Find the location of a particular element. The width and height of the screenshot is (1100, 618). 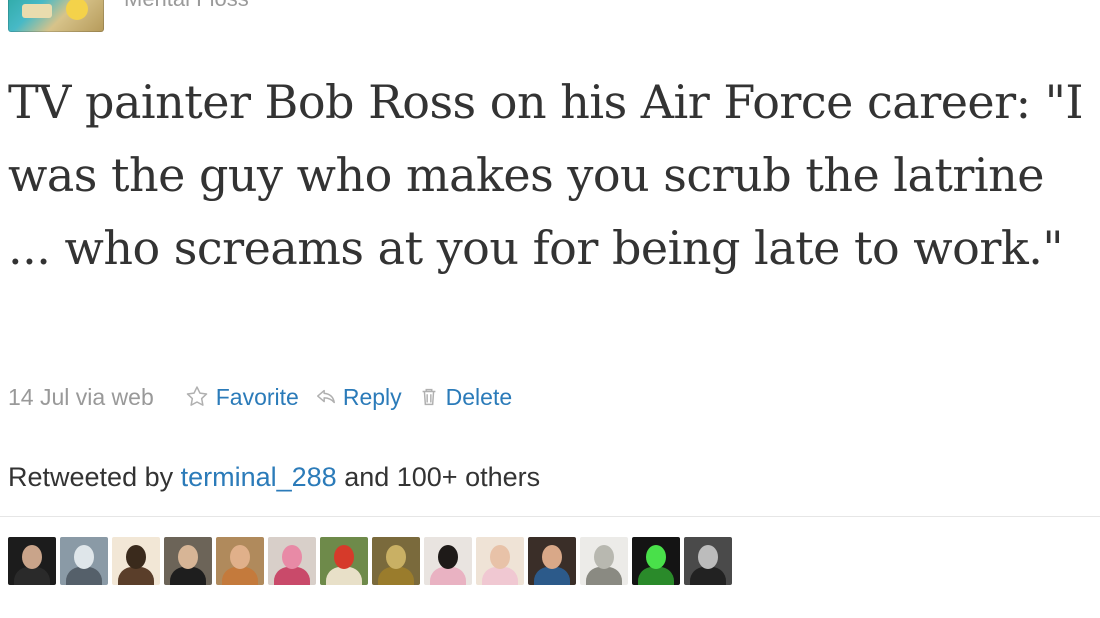

reply-arrow-icon is located at coordinates (325, 396).